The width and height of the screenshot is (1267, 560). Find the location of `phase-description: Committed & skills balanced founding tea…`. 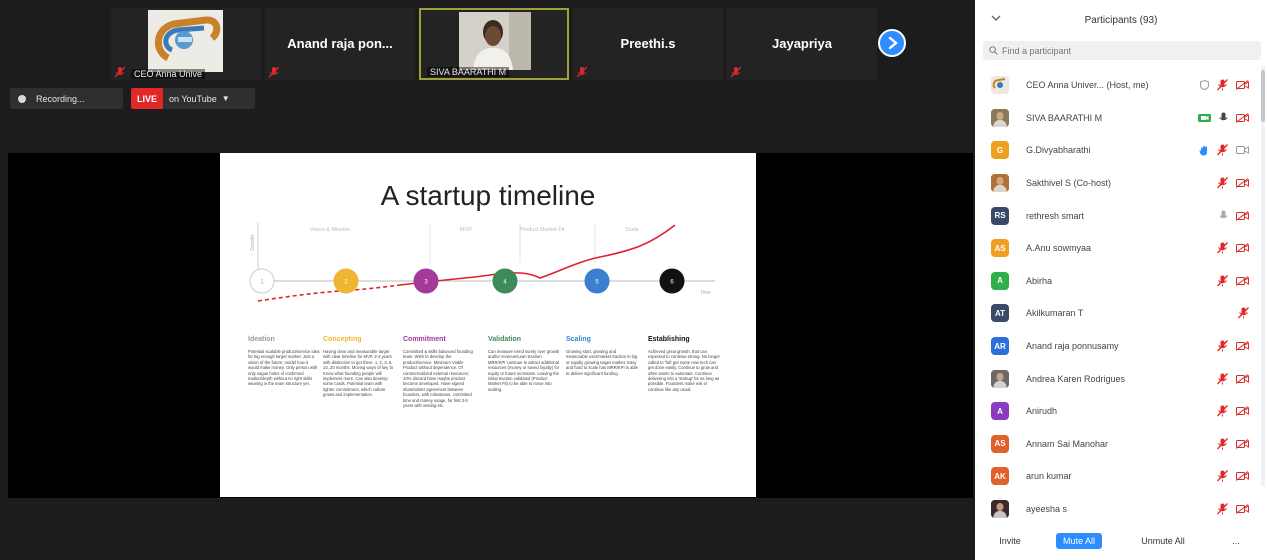

phase-description: Committed & skills balanced founding tea… is located at coordinates (438, 379).